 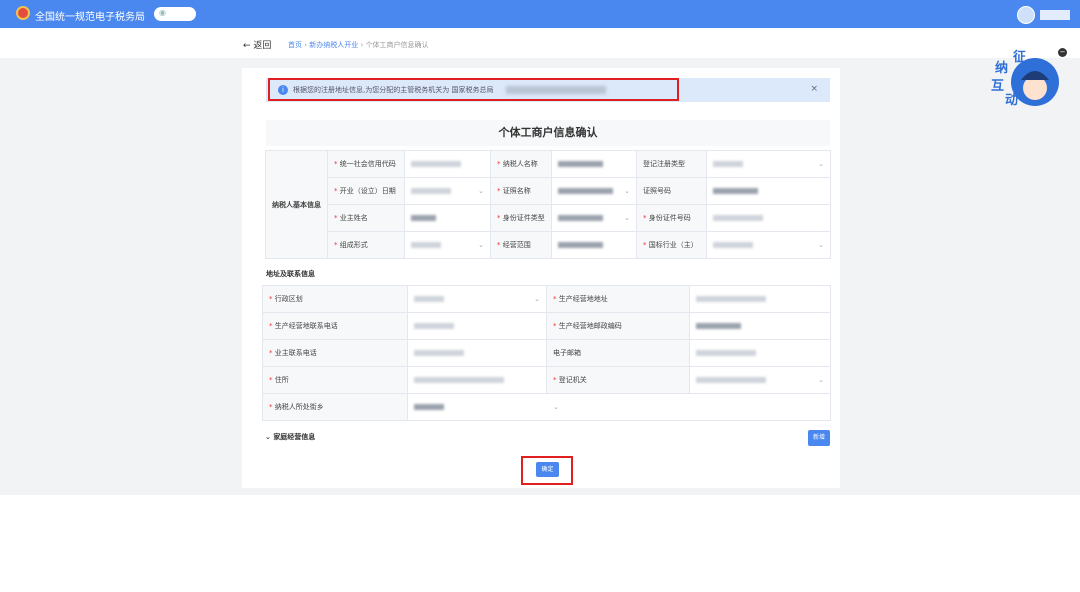 What do you see at coordinates (664, 164) in the screenshot?
I see `field-label-text: 登记注册类型` at bounding box center [664, 164].